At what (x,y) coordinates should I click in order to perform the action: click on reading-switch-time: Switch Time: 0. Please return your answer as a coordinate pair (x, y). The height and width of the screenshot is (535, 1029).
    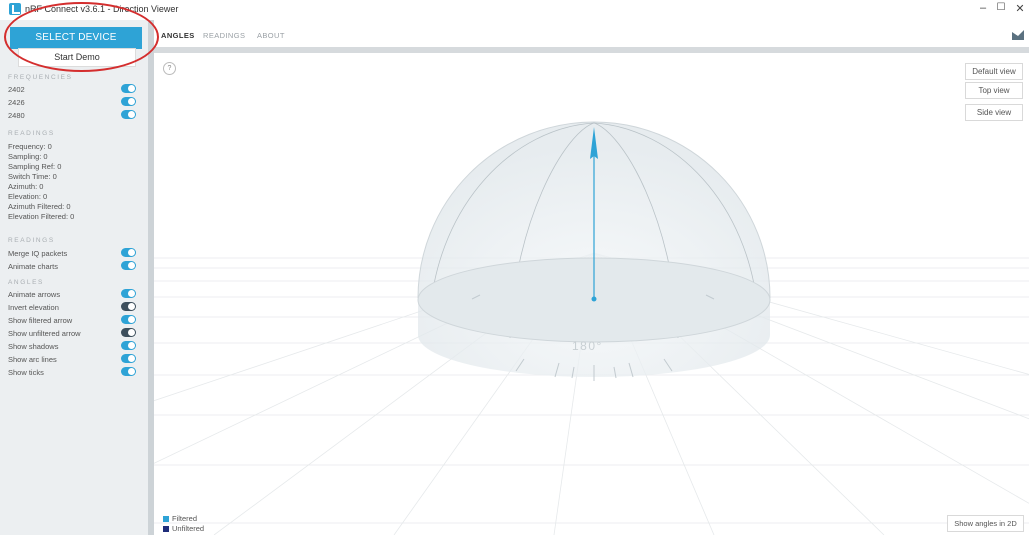
    Looking at the image, I should click on (32, 176).